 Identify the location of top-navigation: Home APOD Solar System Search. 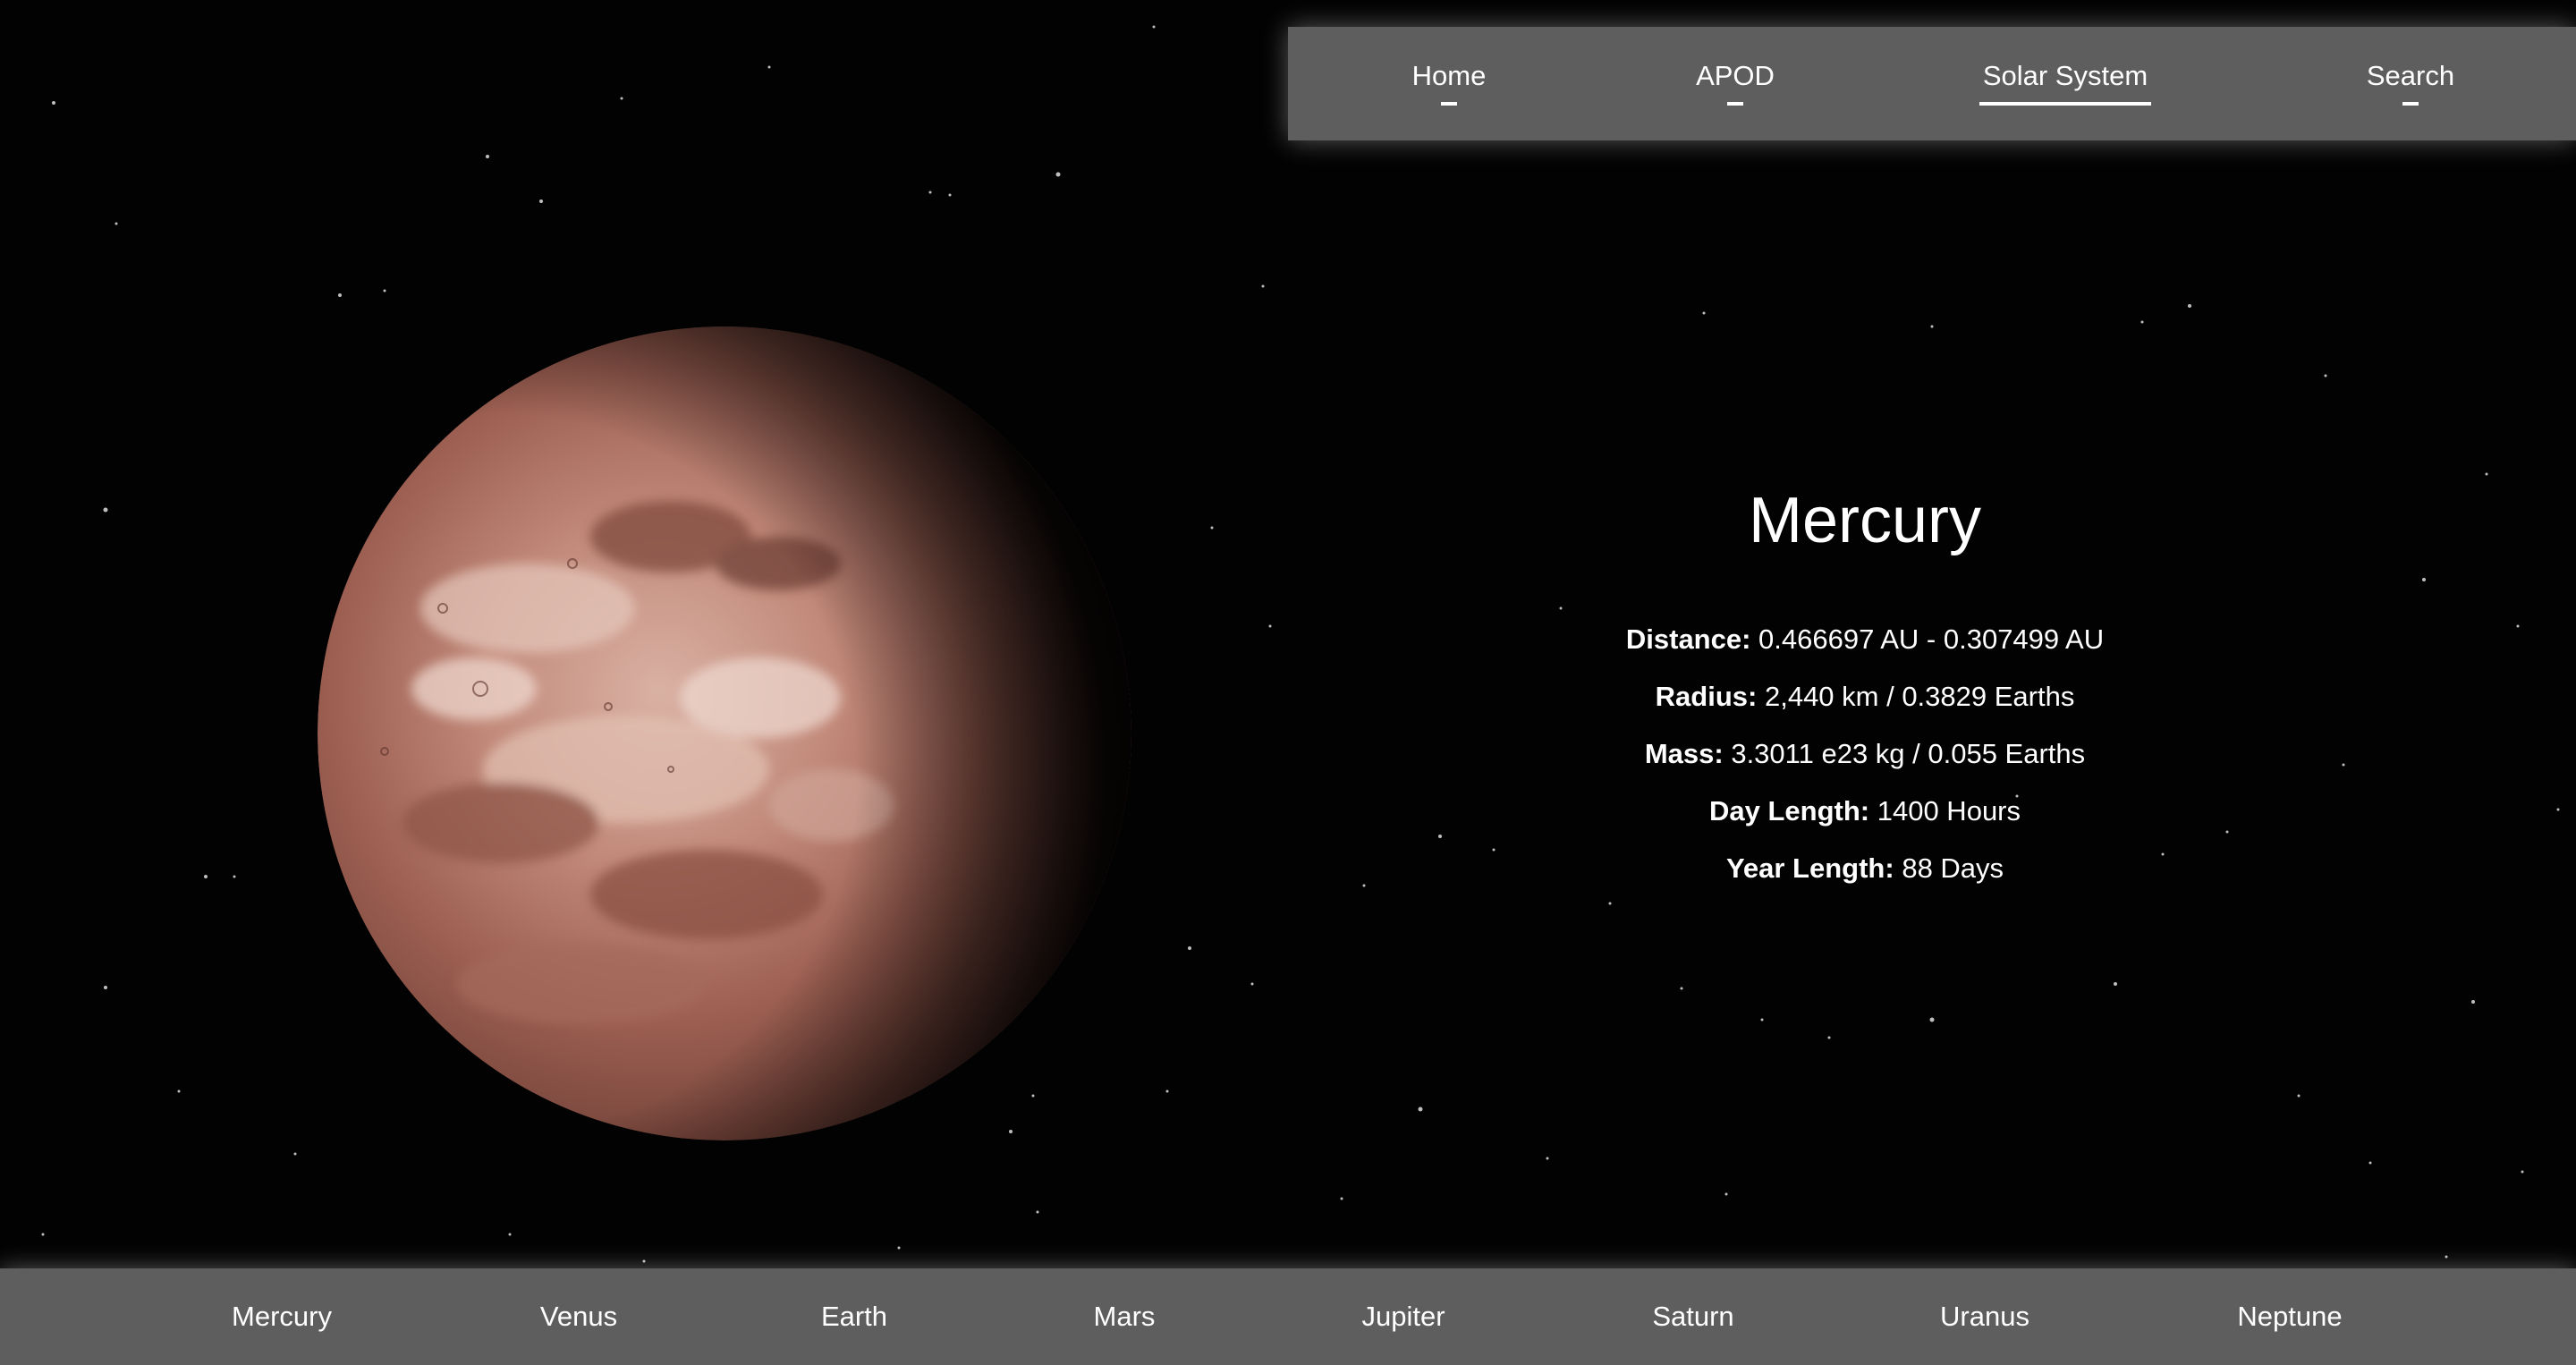
(1932, 83).